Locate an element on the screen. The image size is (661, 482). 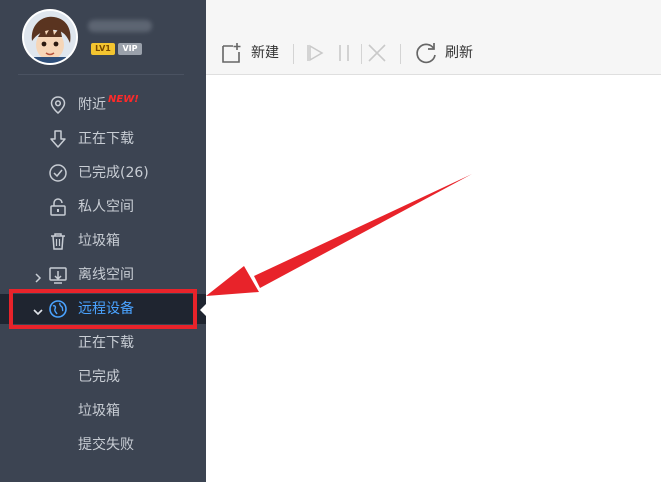
sidebar-item-label: 垃圾箱 is located at coordinates (99, 241).